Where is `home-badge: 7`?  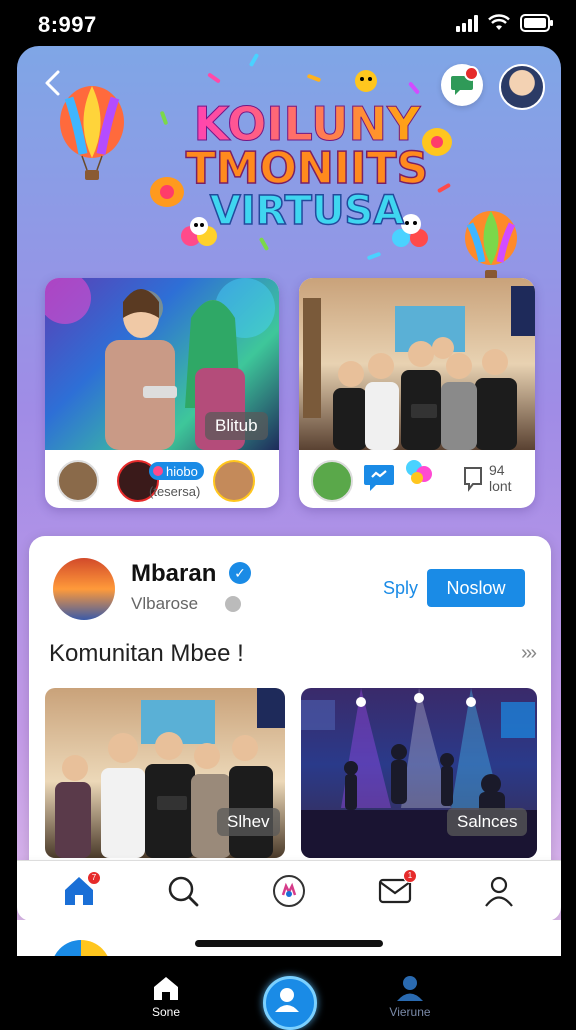 home-badge: 7 is located at coordinates (94, 878).